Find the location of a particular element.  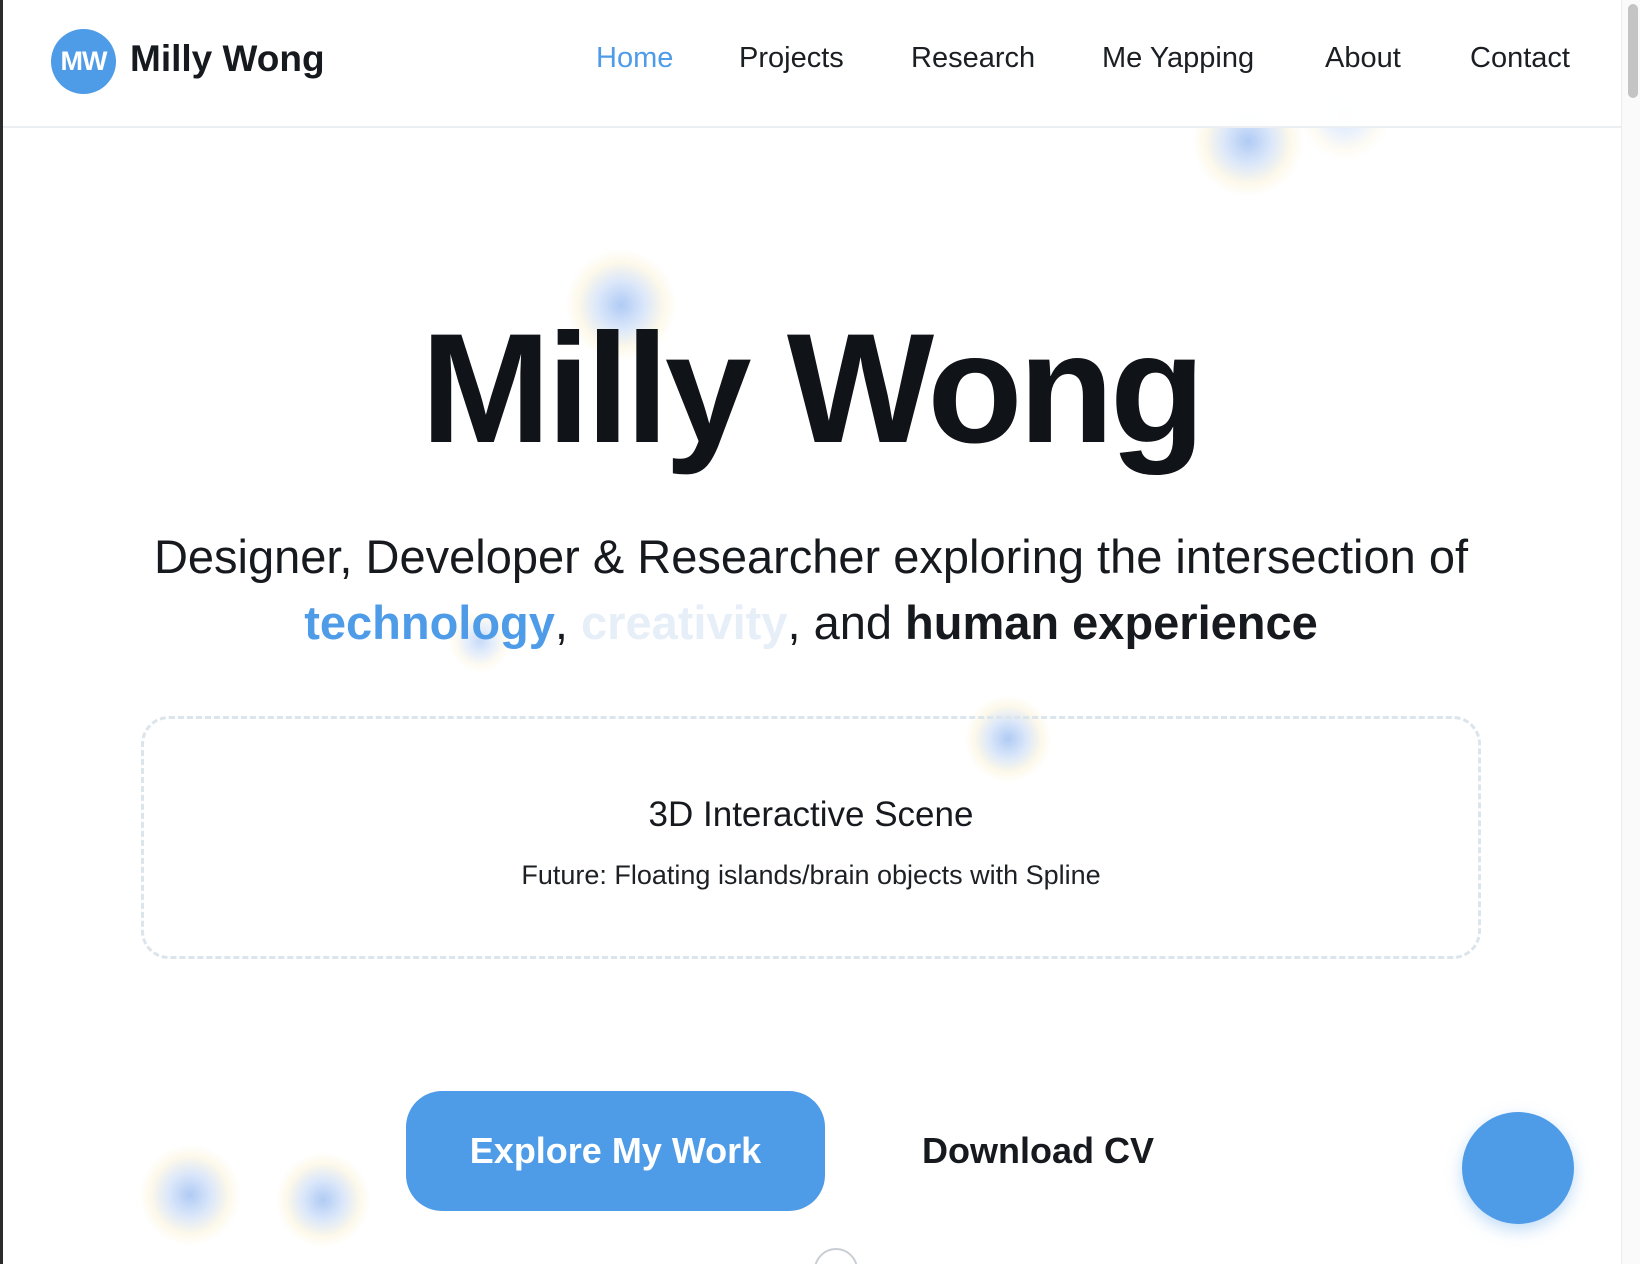

highlight-technology: technology is located at coordinates (429, 622).